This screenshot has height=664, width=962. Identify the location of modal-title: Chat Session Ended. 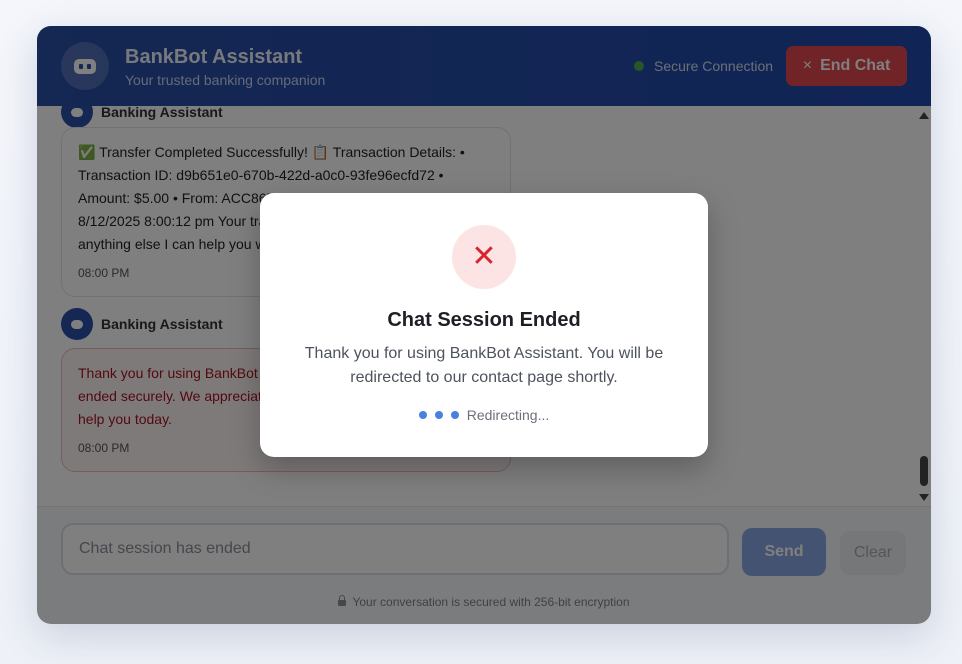
(484, 320).